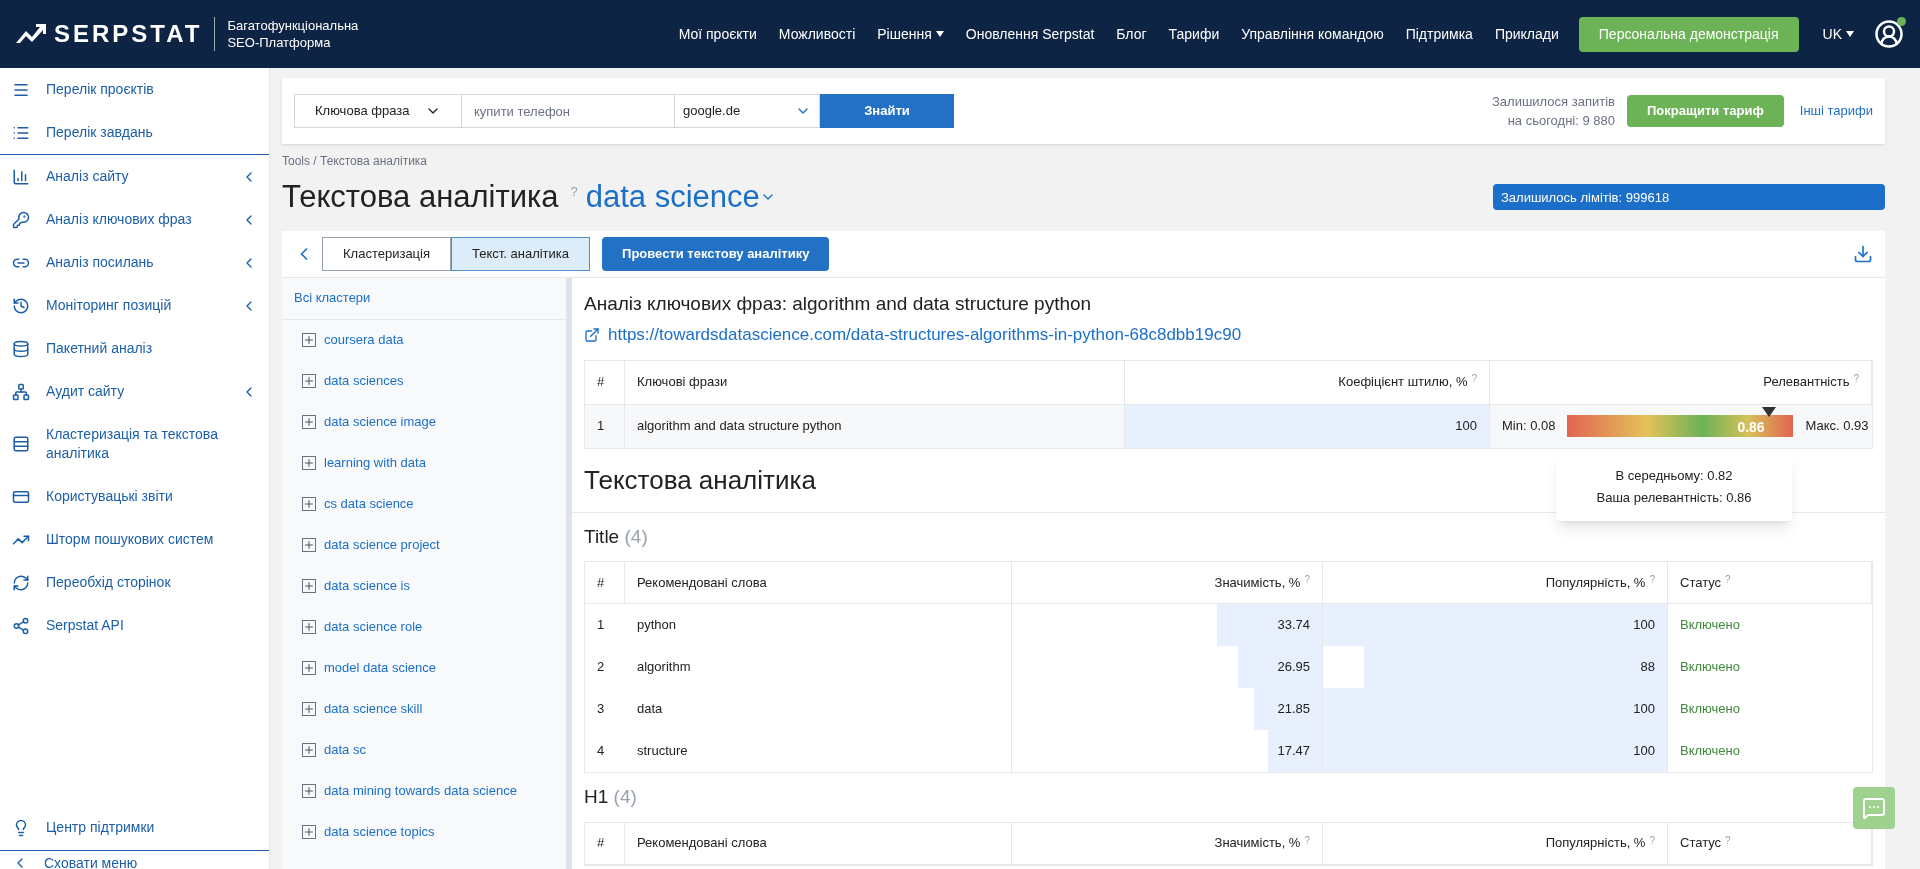 This screenshot has height=869, width=1920. I want to click on sidebar-item: Переобхід сторінок, so click(134, 582).